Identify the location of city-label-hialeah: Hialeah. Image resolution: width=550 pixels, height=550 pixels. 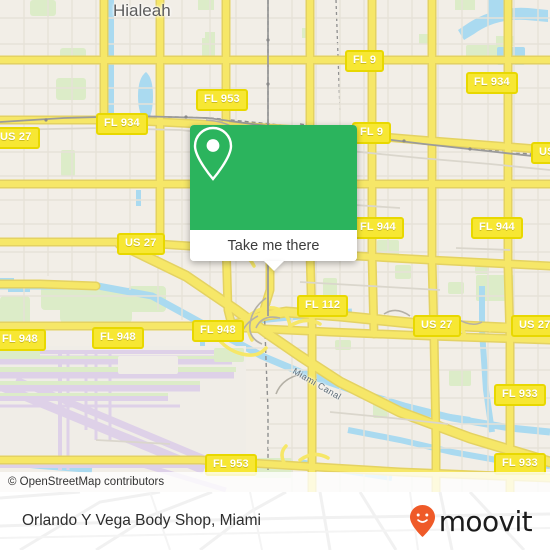
(142, 10).